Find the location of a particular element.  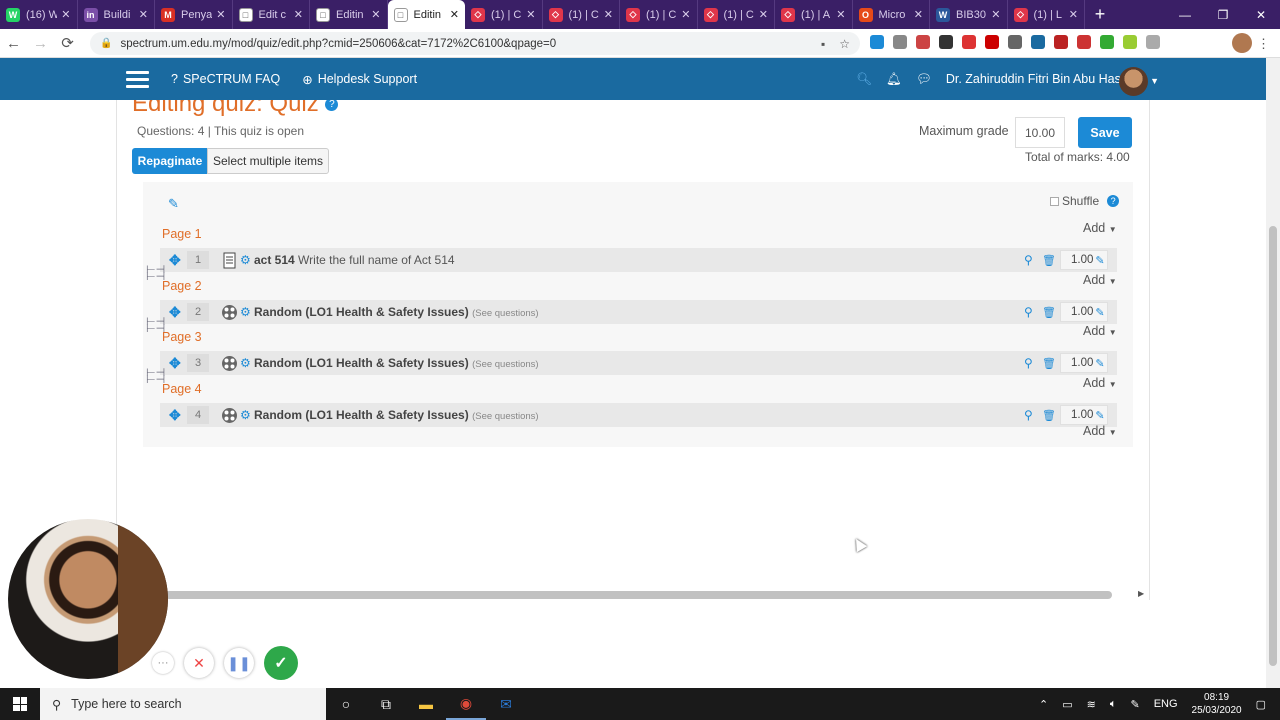

browser-tab: W (16) W ✕ is located at coordinates (39, 14).